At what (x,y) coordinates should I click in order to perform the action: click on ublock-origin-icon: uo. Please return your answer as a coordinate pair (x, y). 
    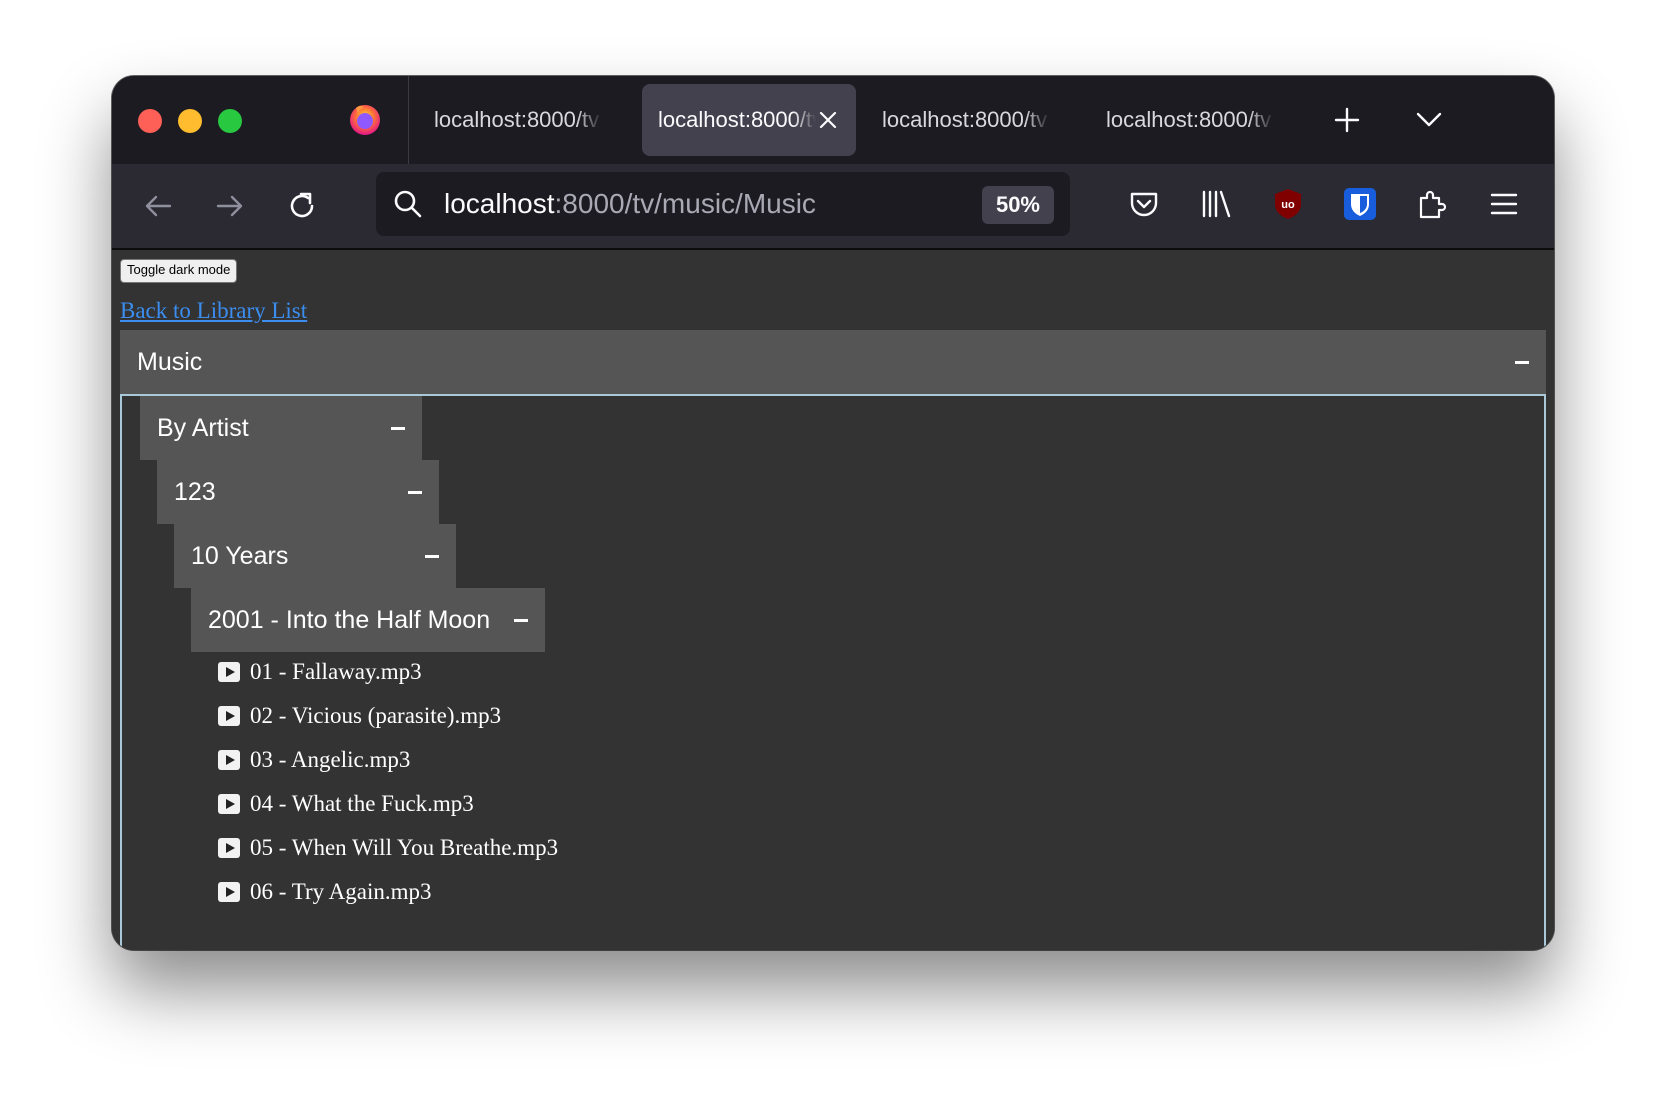
    Looking at the image, I should click on (1288, 204).